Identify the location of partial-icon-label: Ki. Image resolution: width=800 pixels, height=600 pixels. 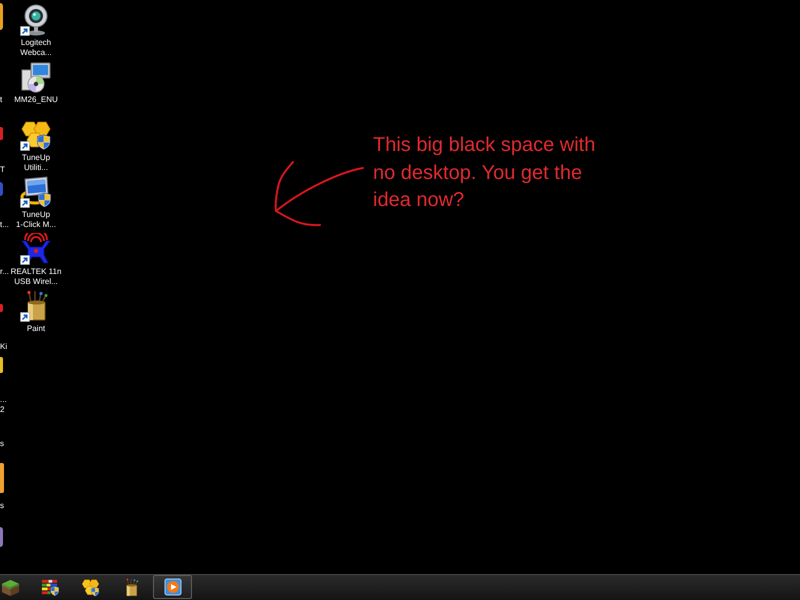
(4, 347).